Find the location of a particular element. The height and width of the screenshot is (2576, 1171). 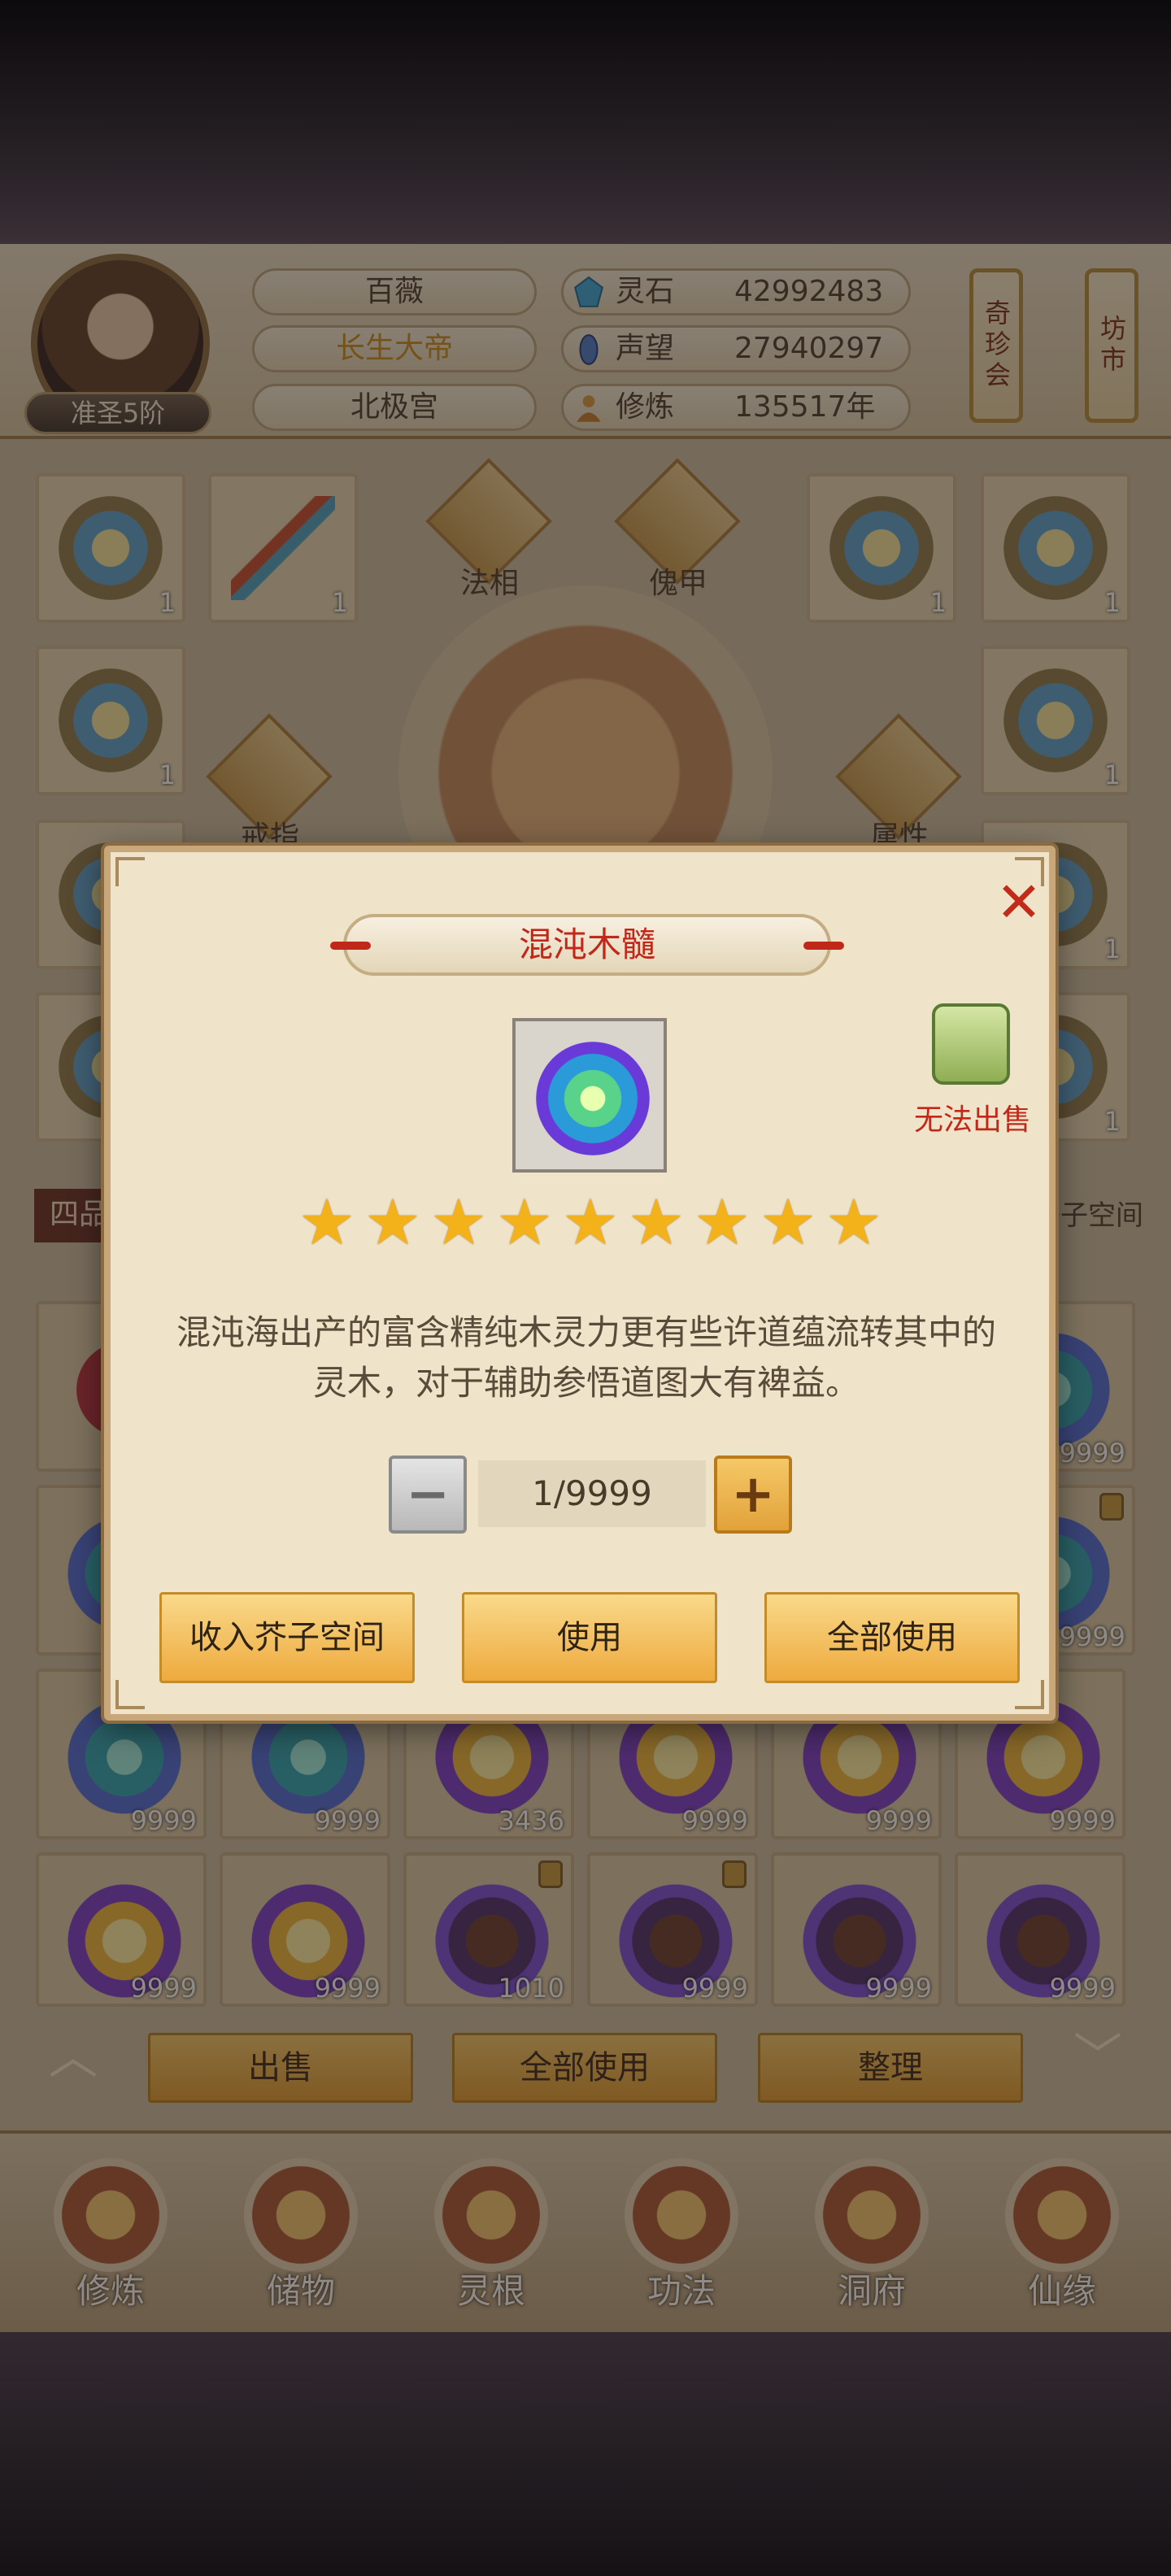

resource-spirit-stone: 灵石 42992483 is located at coordinates (736, 291).